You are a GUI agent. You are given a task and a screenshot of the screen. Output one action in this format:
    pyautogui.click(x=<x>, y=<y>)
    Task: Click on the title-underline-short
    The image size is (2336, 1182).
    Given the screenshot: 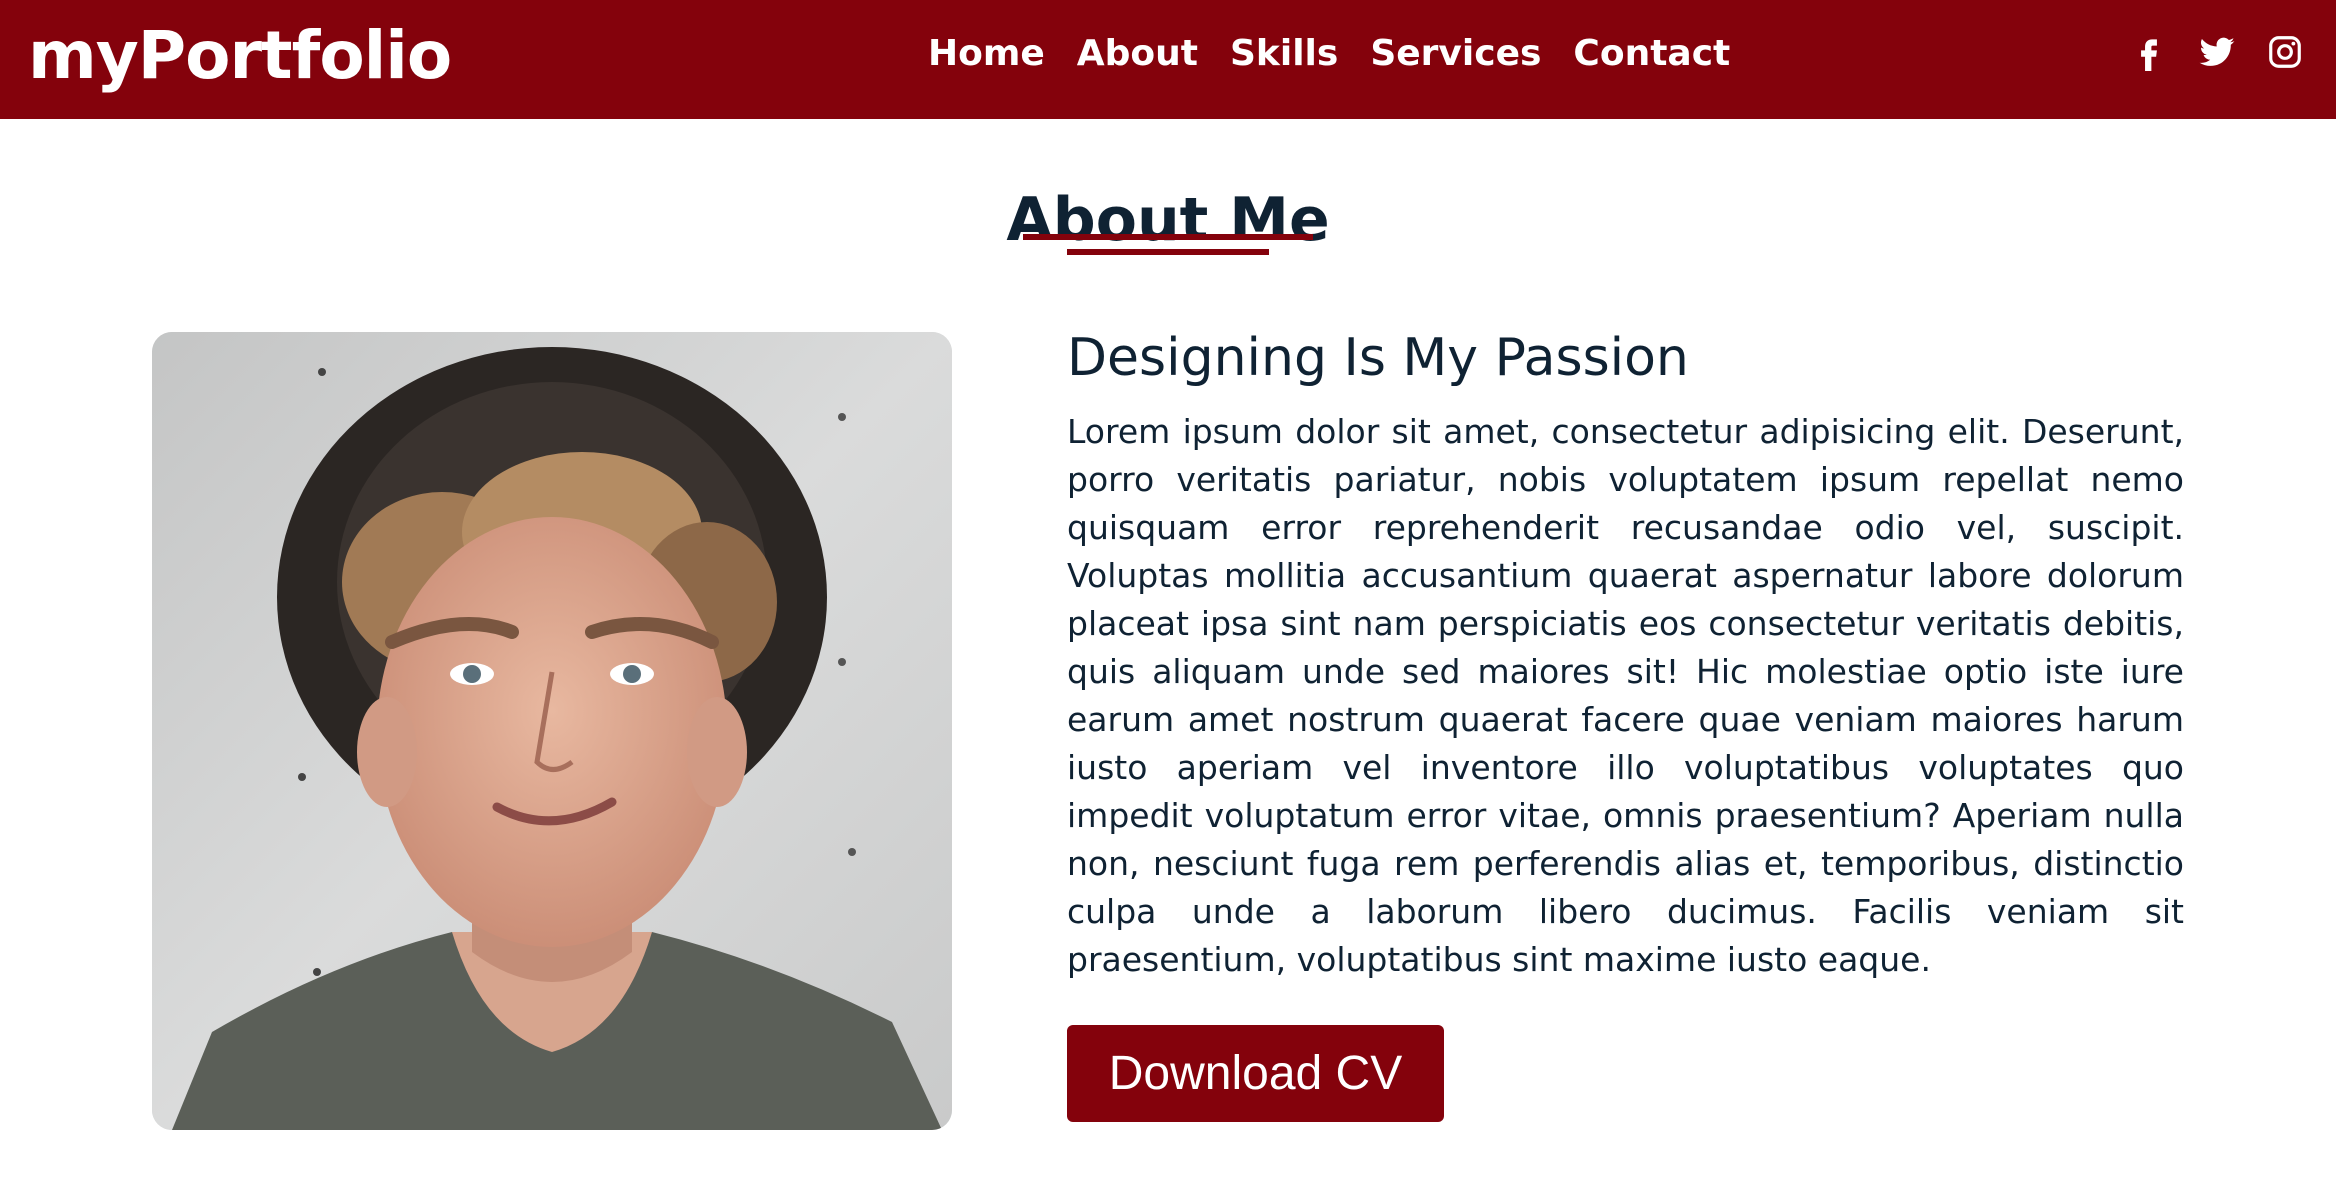 What is the action you would take?
    pyautogui.click(x=1168, y=252)
    